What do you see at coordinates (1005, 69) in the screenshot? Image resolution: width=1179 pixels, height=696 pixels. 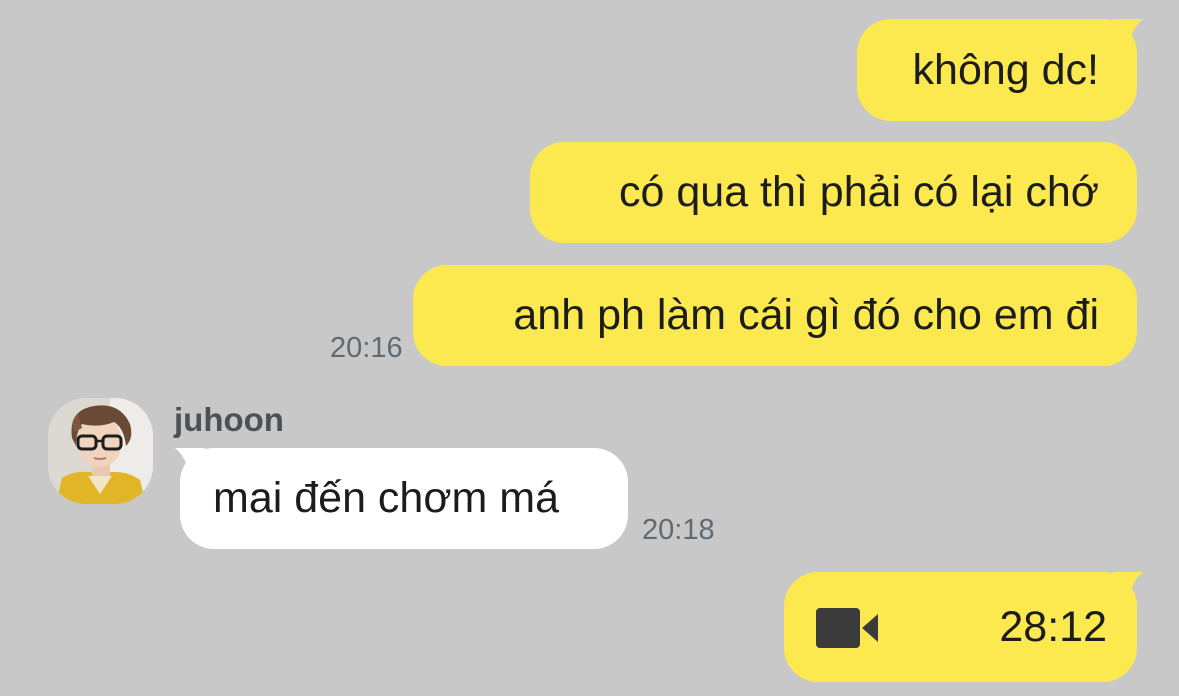 I see `message-text: không dc!` at bounding box center [1005, 69].